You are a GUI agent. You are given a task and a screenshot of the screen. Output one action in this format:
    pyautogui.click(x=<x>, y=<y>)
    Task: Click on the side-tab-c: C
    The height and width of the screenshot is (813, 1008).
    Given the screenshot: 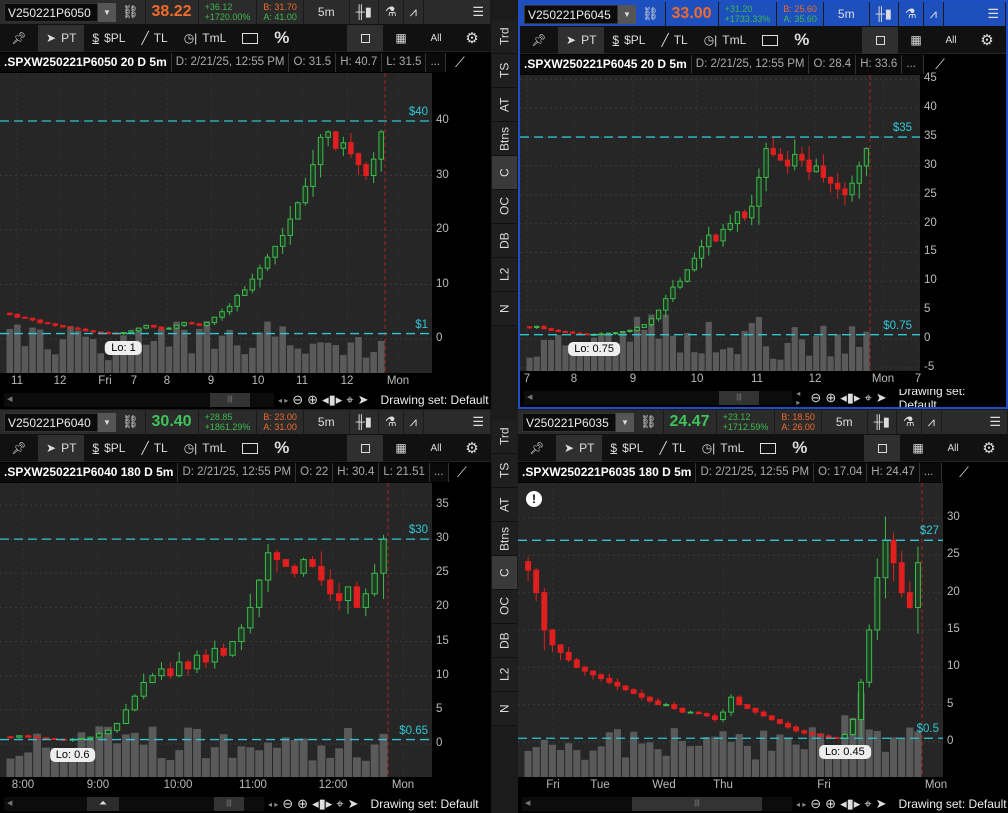 What is the action you would take?
    pyautogui.click(x=504, y=573)
    